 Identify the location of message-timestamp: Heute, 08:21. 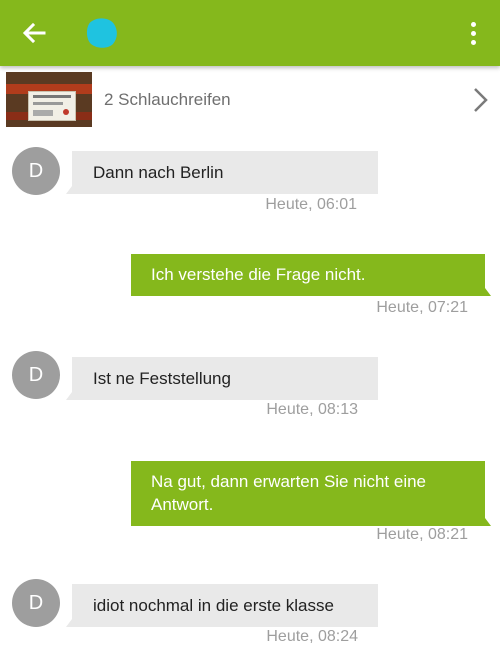
(422, 534).